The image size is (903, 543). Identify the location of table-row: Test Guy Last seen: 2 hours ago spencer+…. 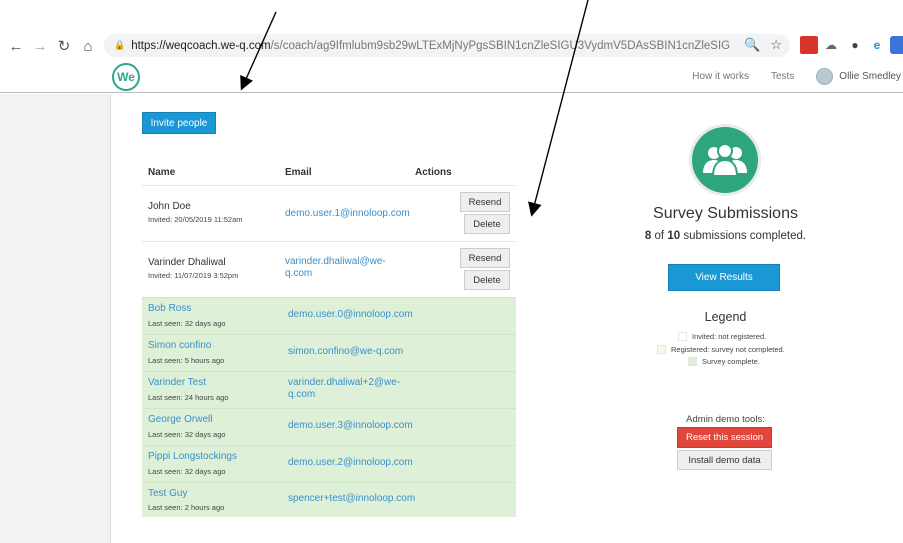
(329, 499).